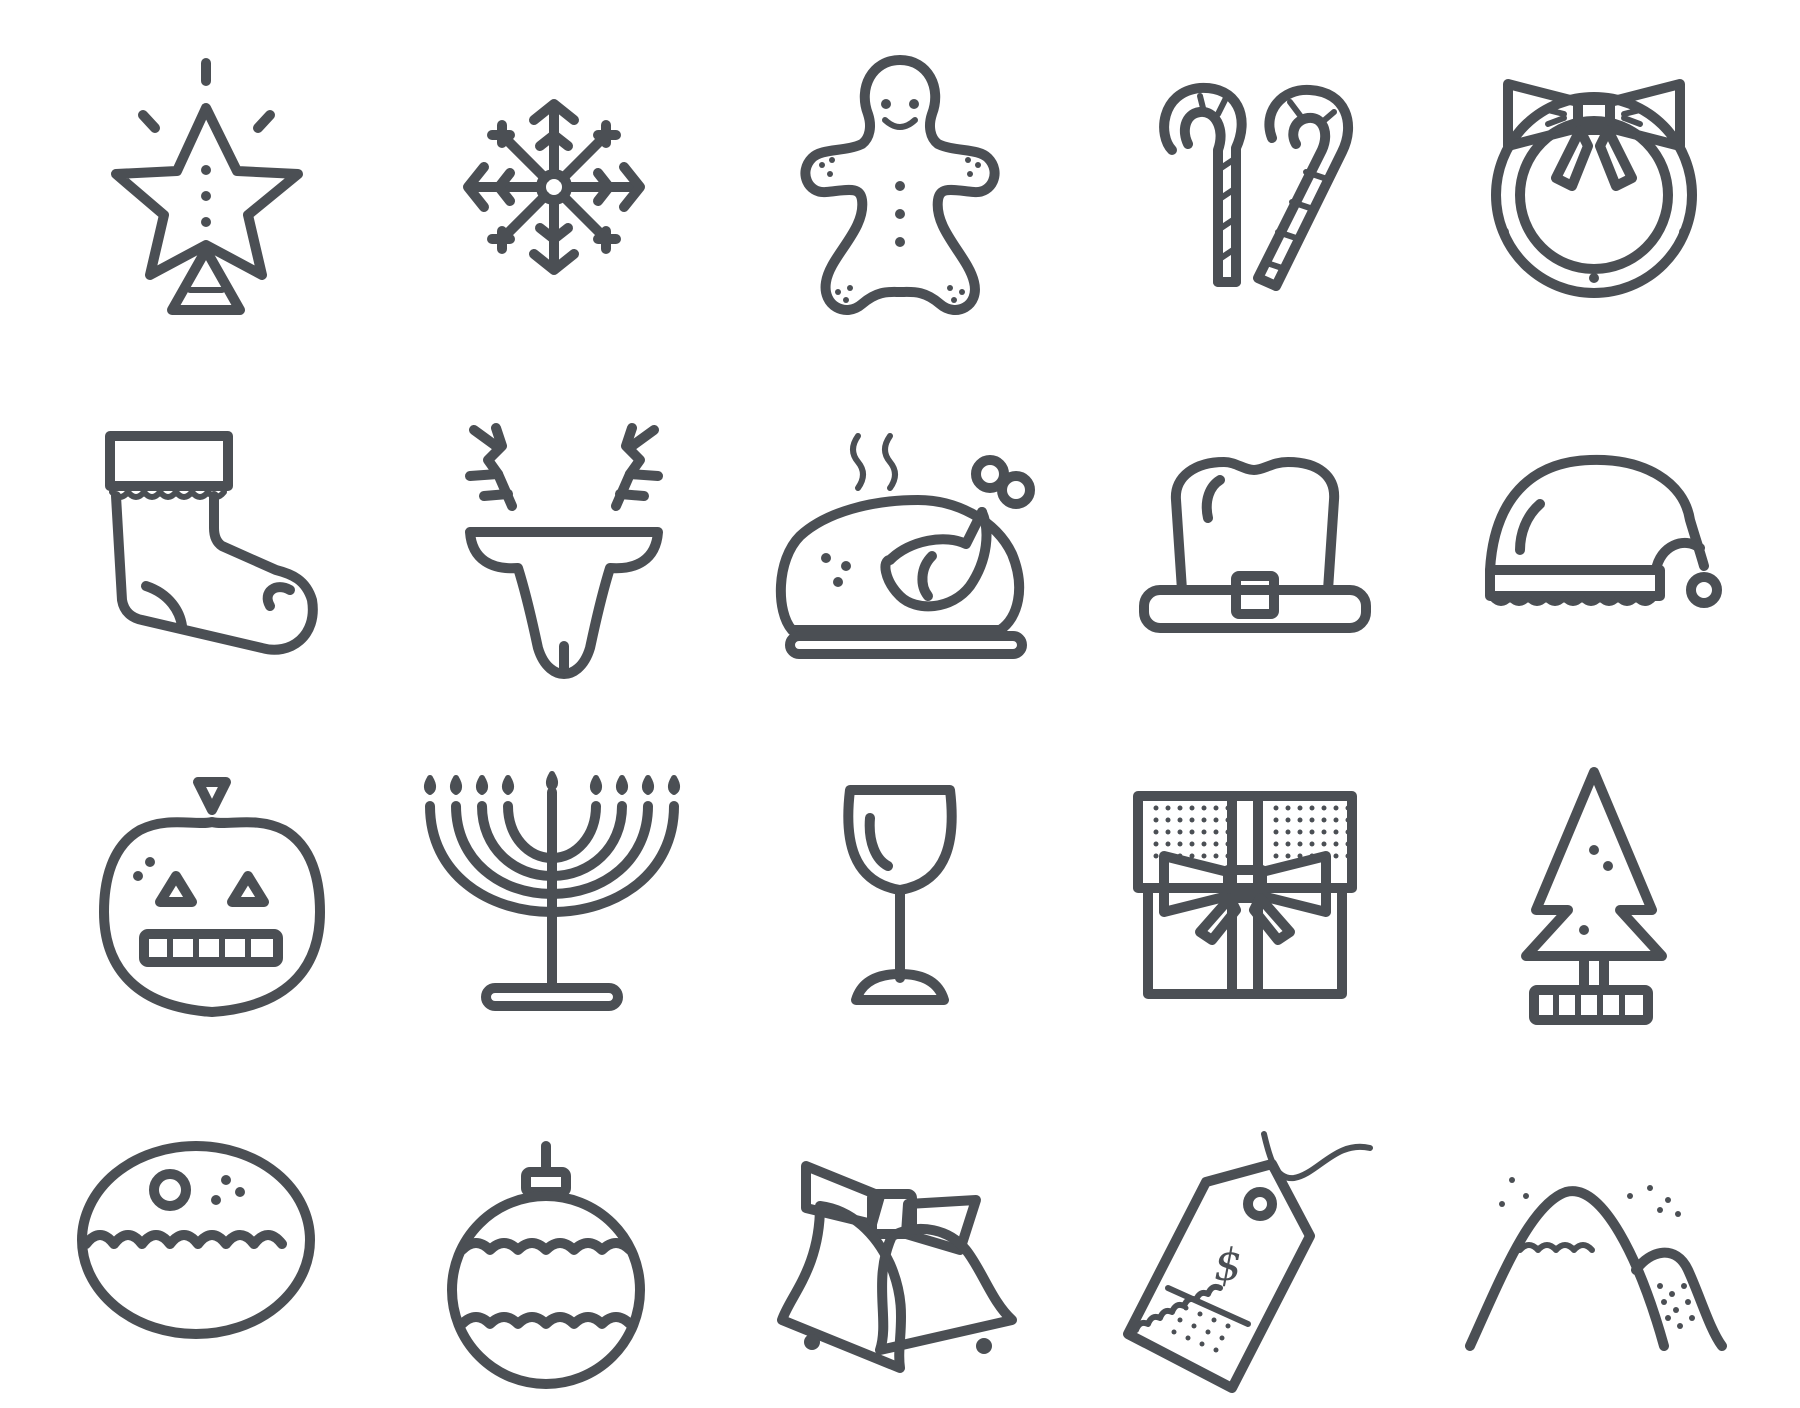 The image size is (1800, 1408). What do you see at coordinates (1594, 188) in the screenshot?
I see `wreath-with-bow-icon` at bounding box center [1594, 188].